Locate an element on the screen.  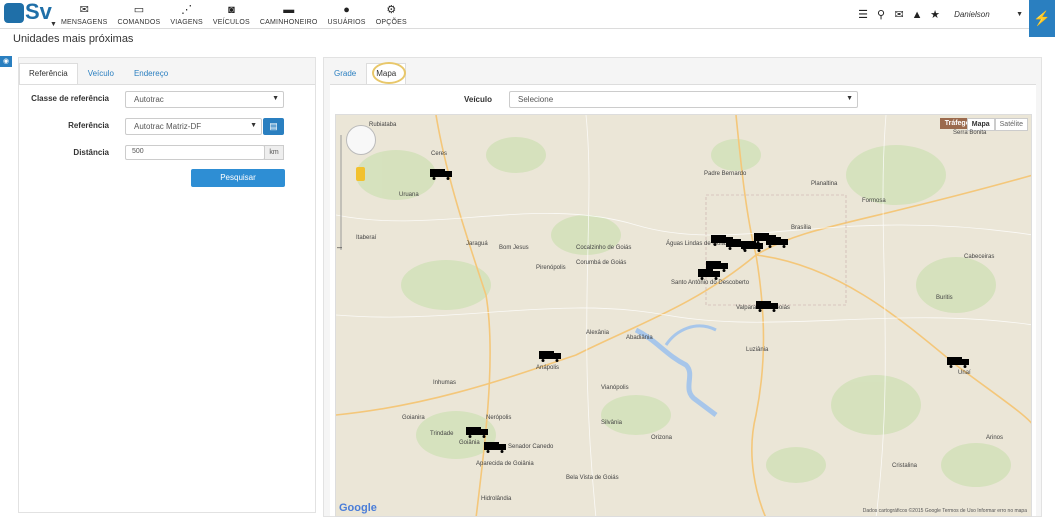
page-title: Unidades mais próximas is located at coordinates (73, 39).